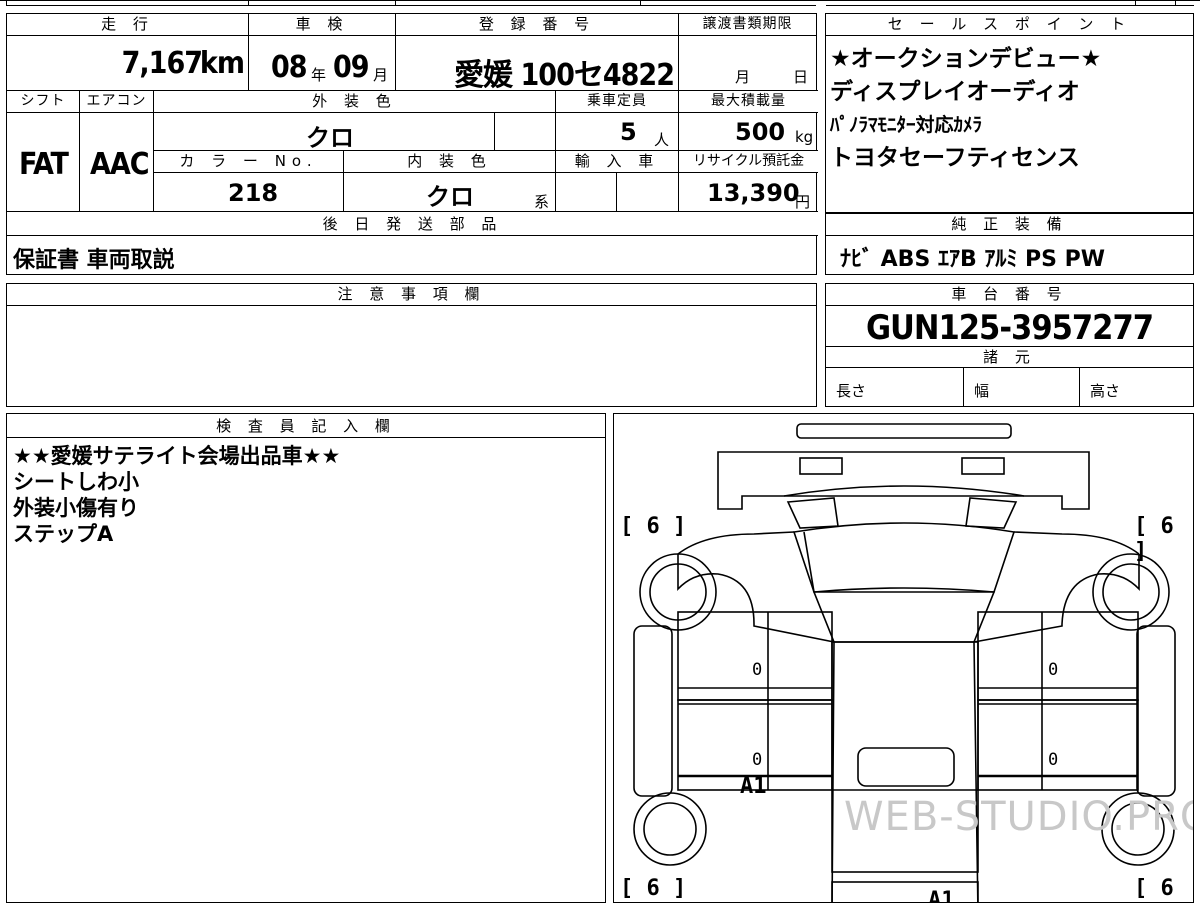  What do you see at coordinates (906, 767) in the screenshot?
I see `sunroof` at bounding box center [906, 767].